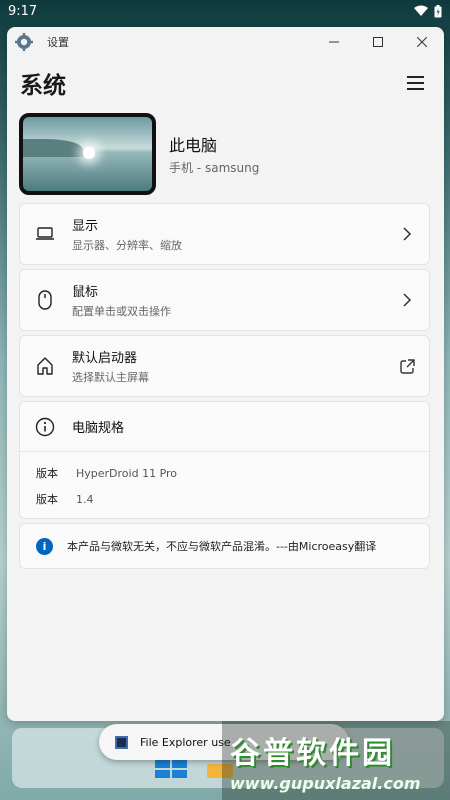  I want to click on watermark-url: www.gupuxlazal.com, so click(325, 783).